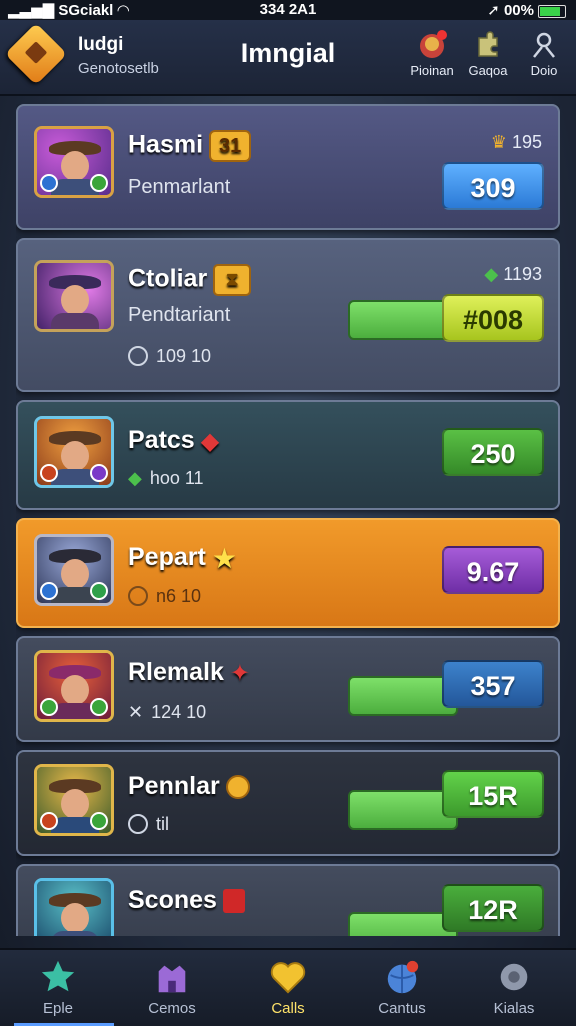 The width and height of the screenshot is (576, 1026). I want to click on heart-icon, so click(288, 978).